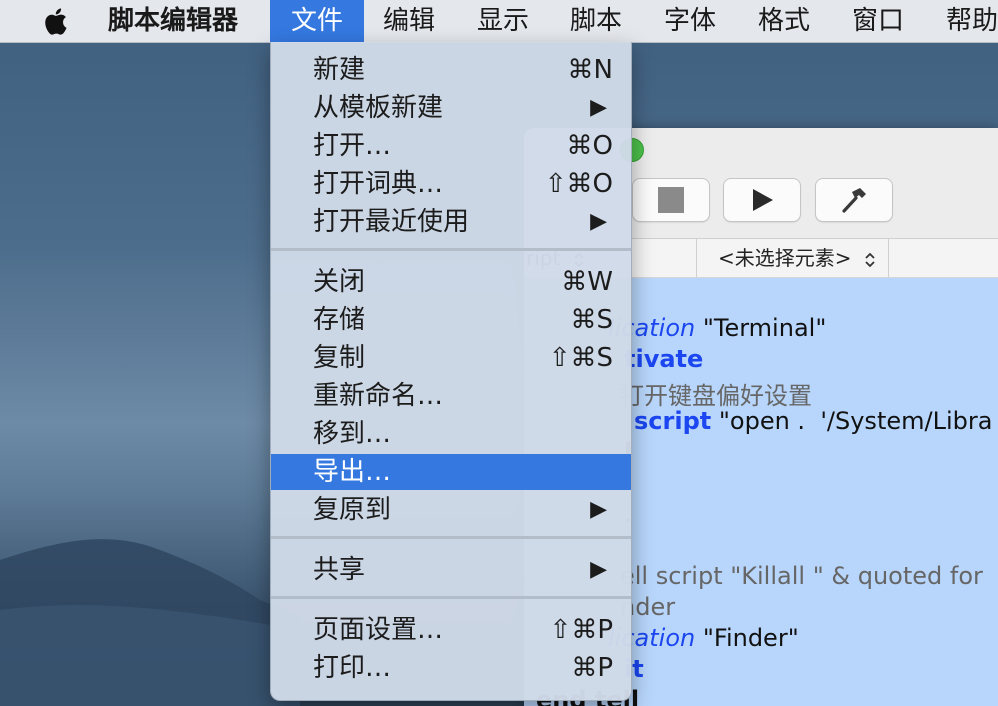 This screenshot has width=998, height=706. I want to click on menu-item-label: 从模板新建, so click(378, 108).